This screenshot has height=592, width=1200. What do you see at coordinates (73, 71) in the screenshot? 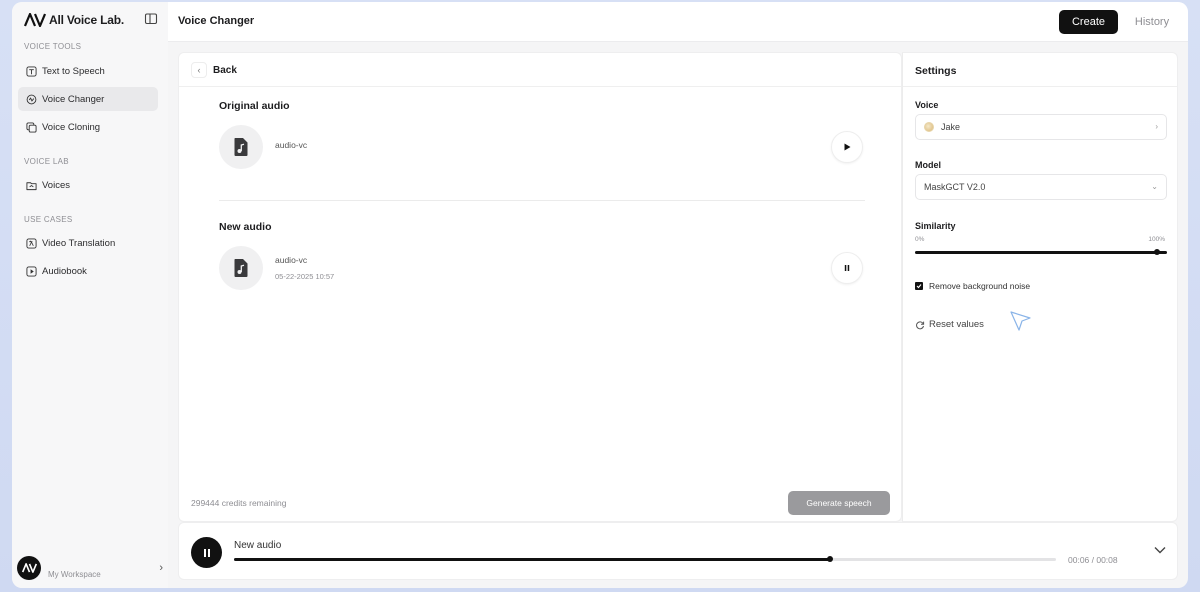
I see `sidebar-item-label: Text to Speech` at bounding box center [73, 71].